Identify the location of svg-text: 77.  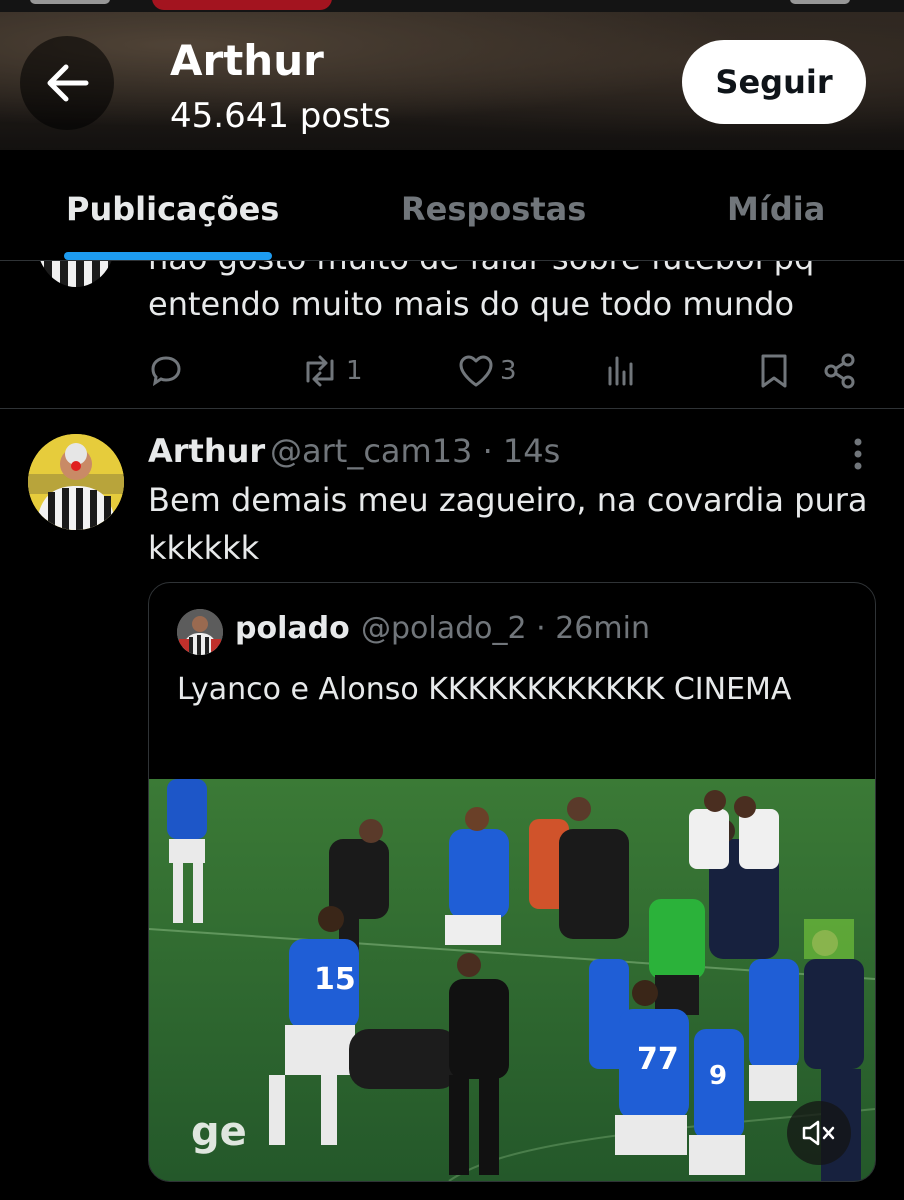
(658, 1059).